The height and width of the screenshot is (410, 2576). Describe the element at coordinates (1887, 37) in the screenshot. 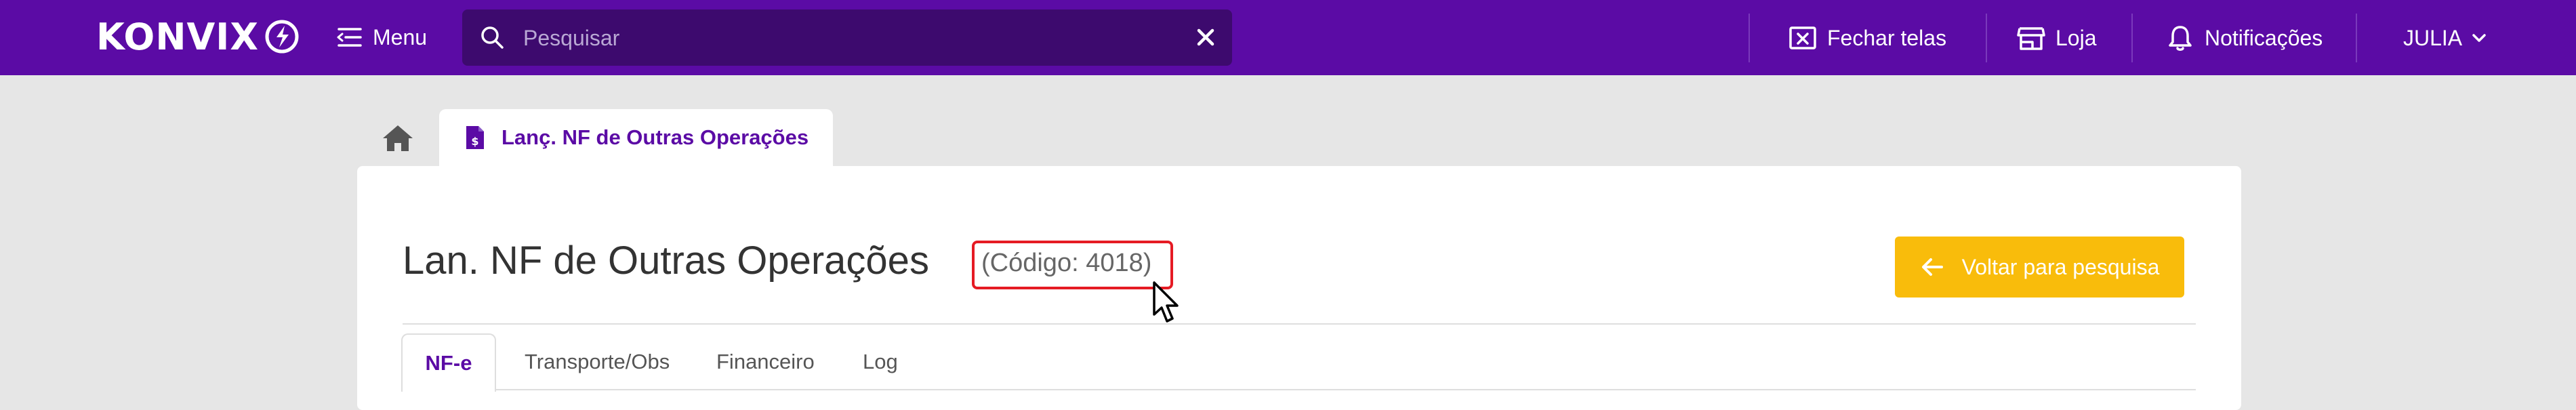

I see `fechar-telas-label: Fechar telas` at that location.